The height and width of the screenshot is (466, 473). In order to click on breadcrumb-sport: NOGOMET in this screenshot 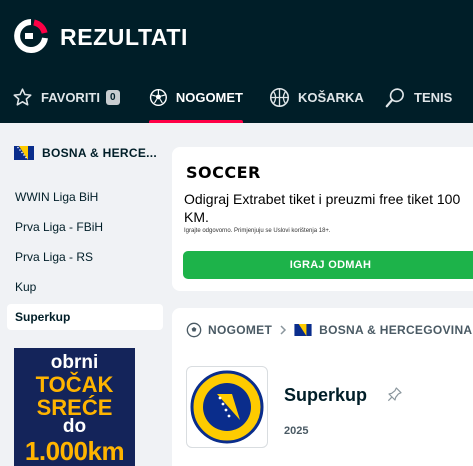, I will do `click(240, 330)`.